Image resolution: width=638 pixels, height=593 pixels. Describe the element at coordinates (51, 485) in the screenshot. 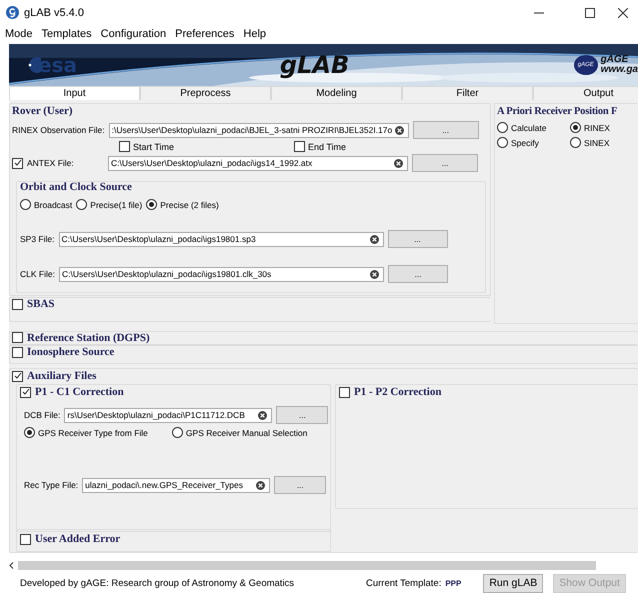

I see `field-label: Rec Type File:` at that location.